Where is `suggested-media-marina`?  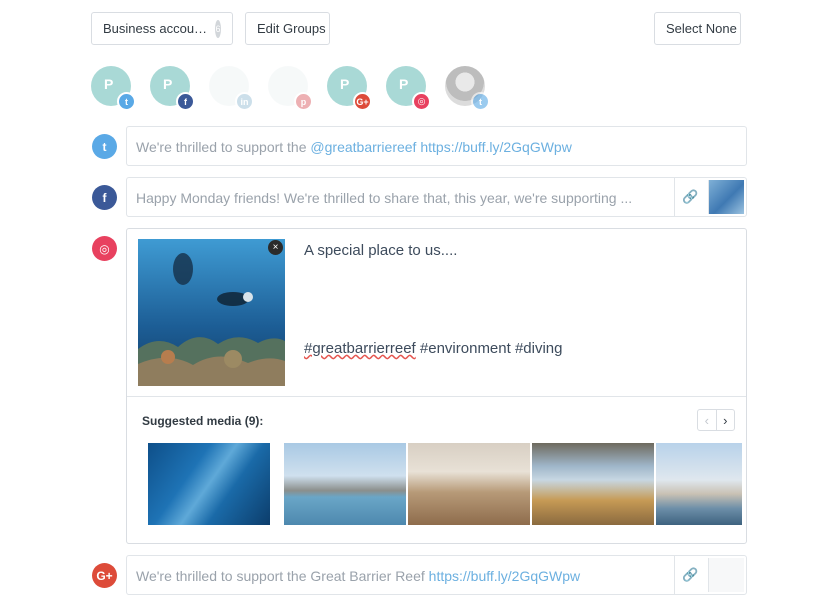
suggested-media-marina is located at coordinates (699, 484).